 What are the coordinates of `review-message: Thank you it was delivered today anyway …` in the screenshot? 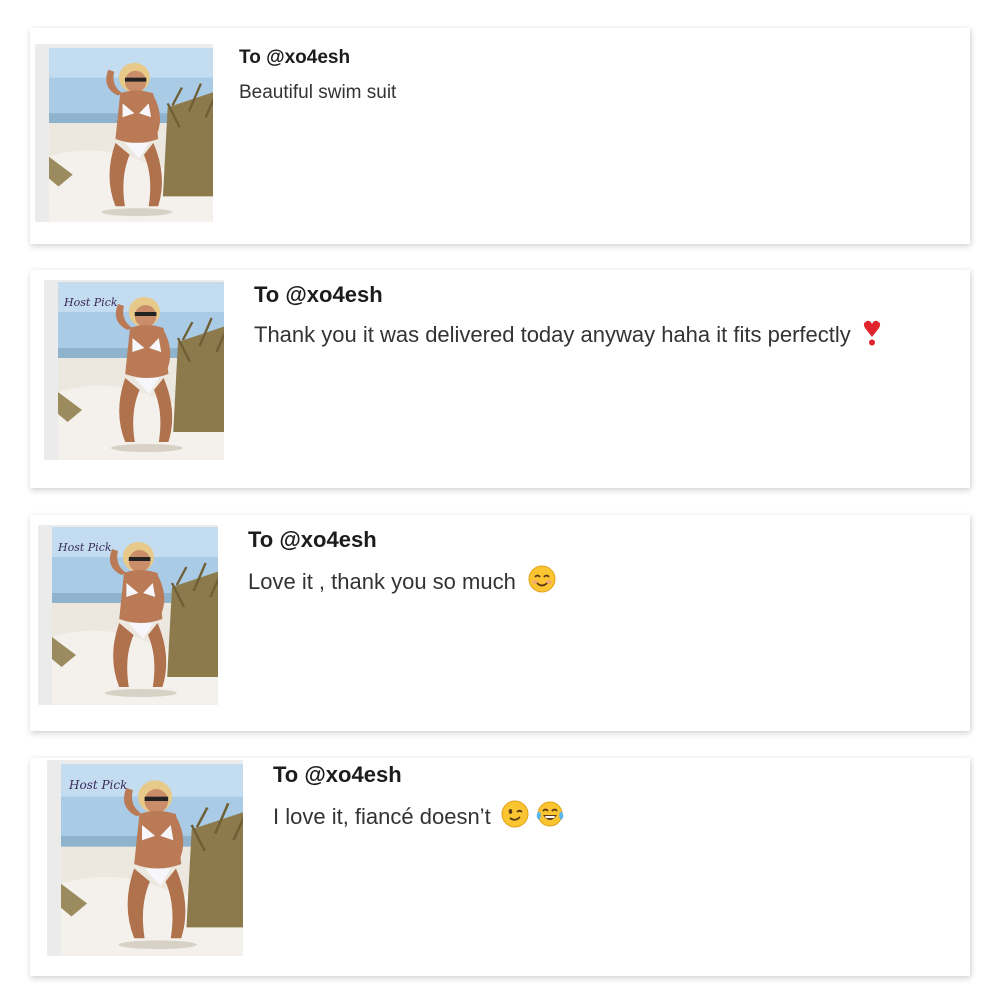 It's located at (567, 334).